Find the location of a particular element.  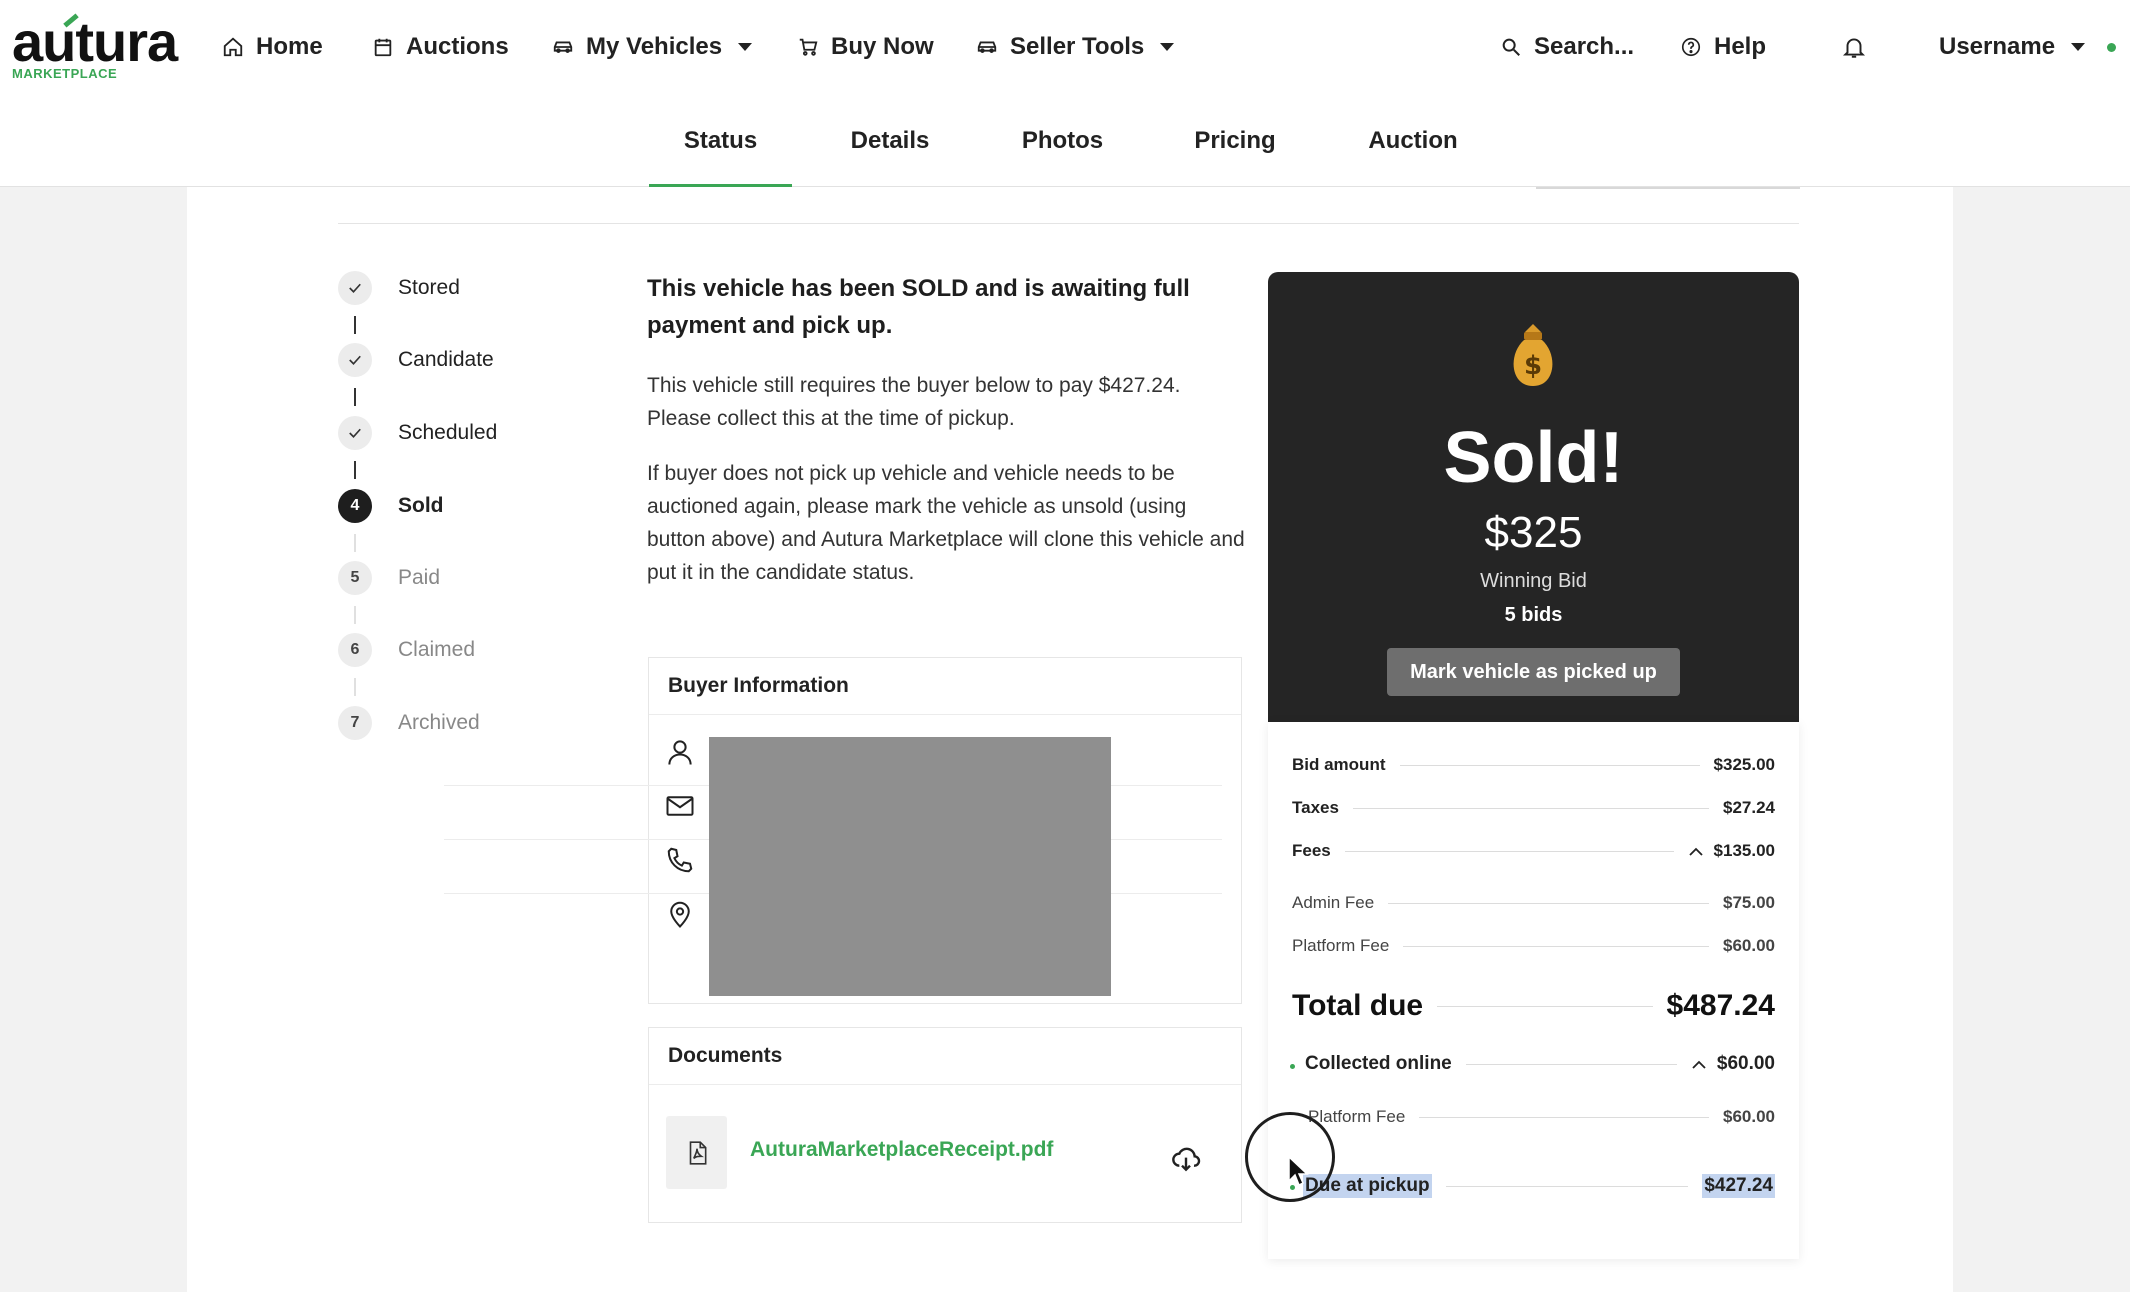

nav-home: Home is located at coordinates (272, 47).